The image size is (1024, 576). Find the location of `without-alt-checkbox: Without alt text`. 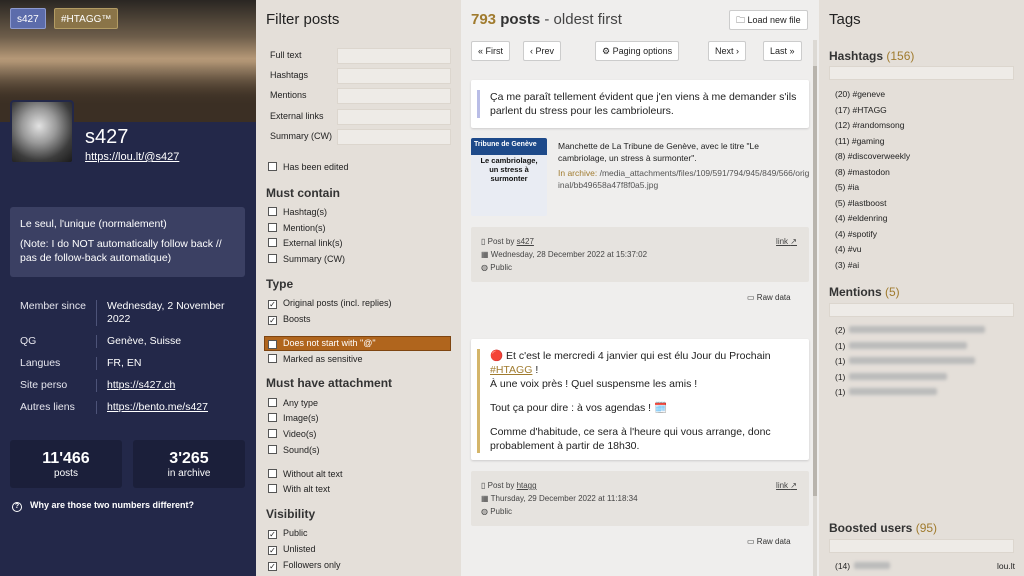

without-alt-checkbox: Without alt text is located at coordinates (305, 474).